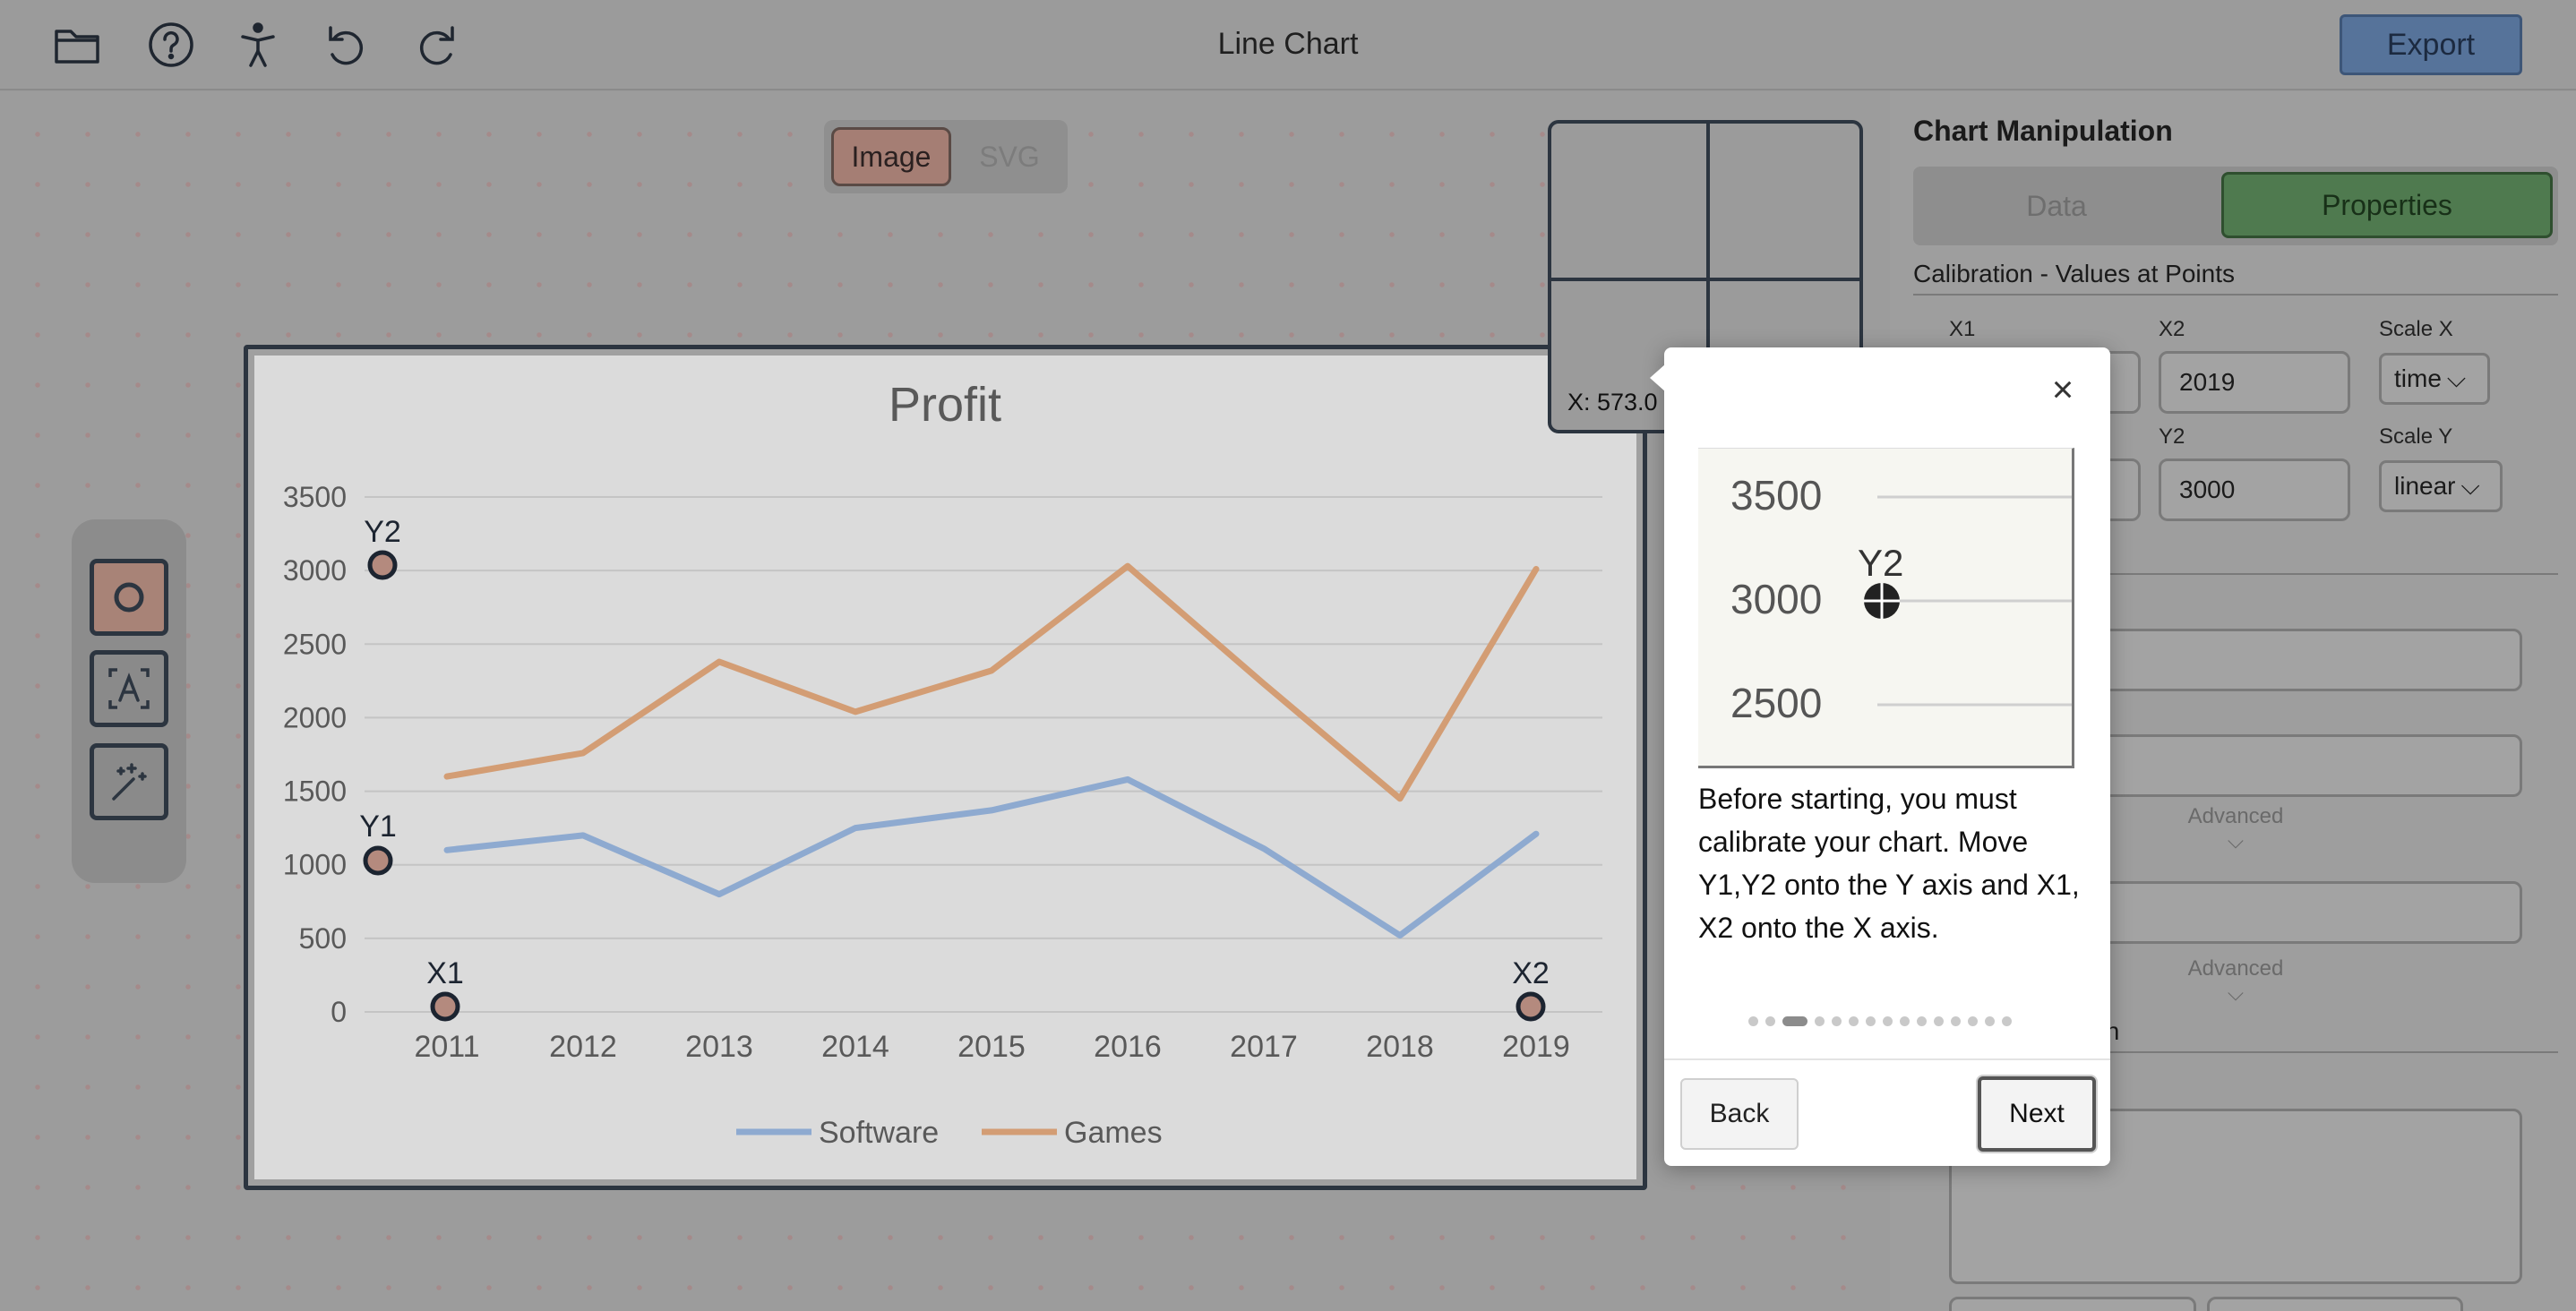 This screenshot has height=1311, width=2576. I want to click on top-bar: Line Chart Export, so click(1288, 45).